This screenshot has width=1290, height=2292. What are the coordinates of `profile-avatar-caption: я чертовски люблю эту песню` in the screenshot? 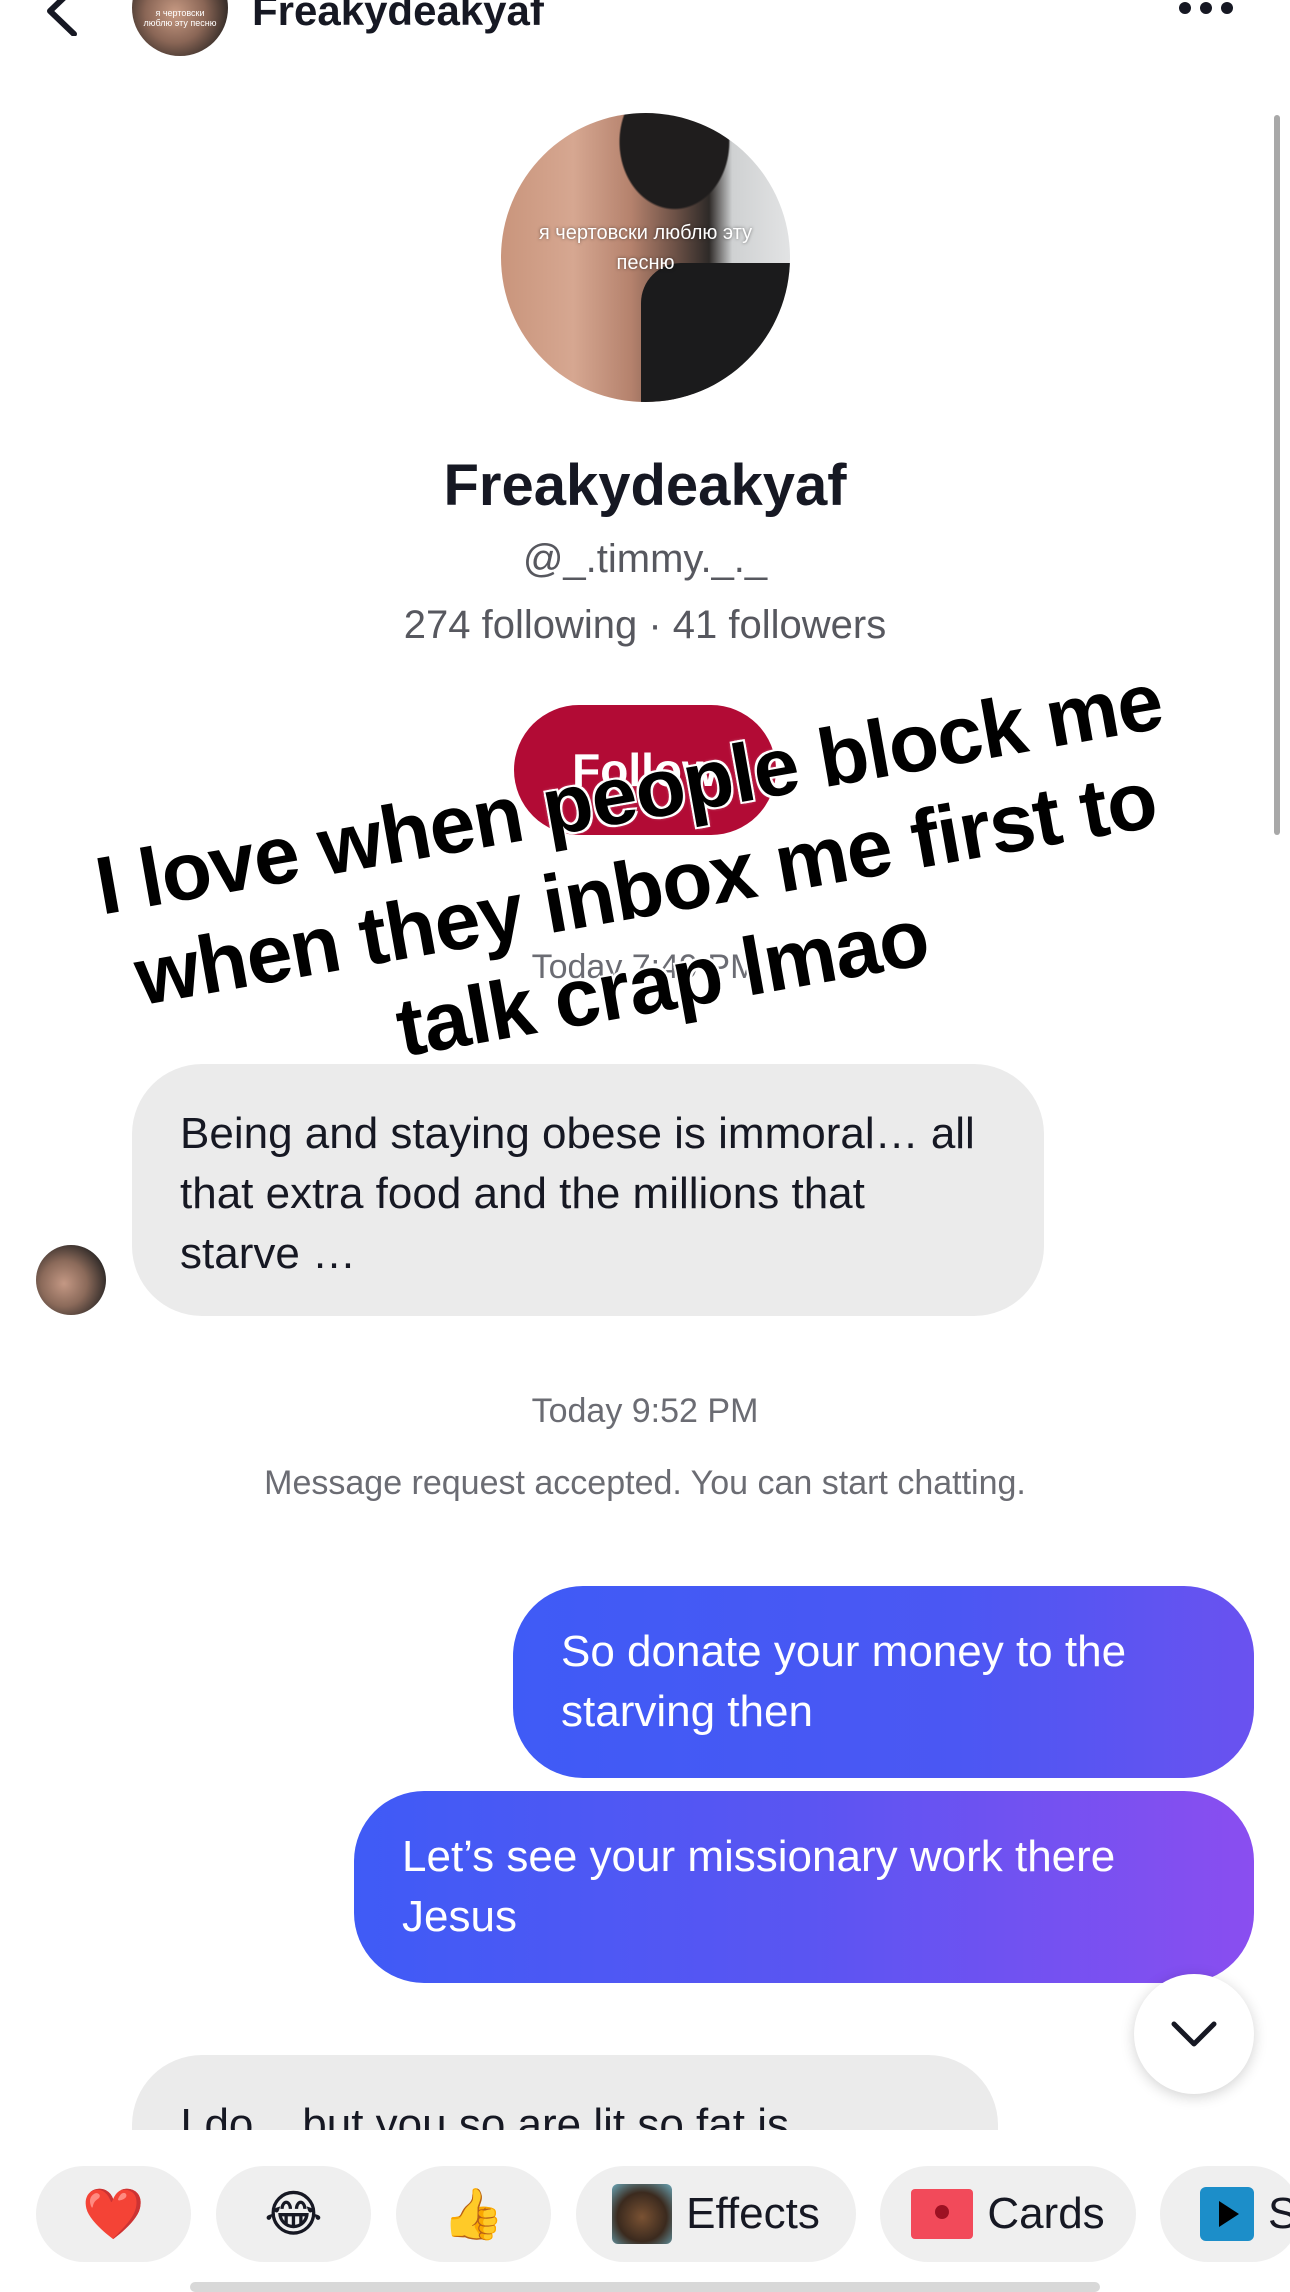 It's located at (645, 248).